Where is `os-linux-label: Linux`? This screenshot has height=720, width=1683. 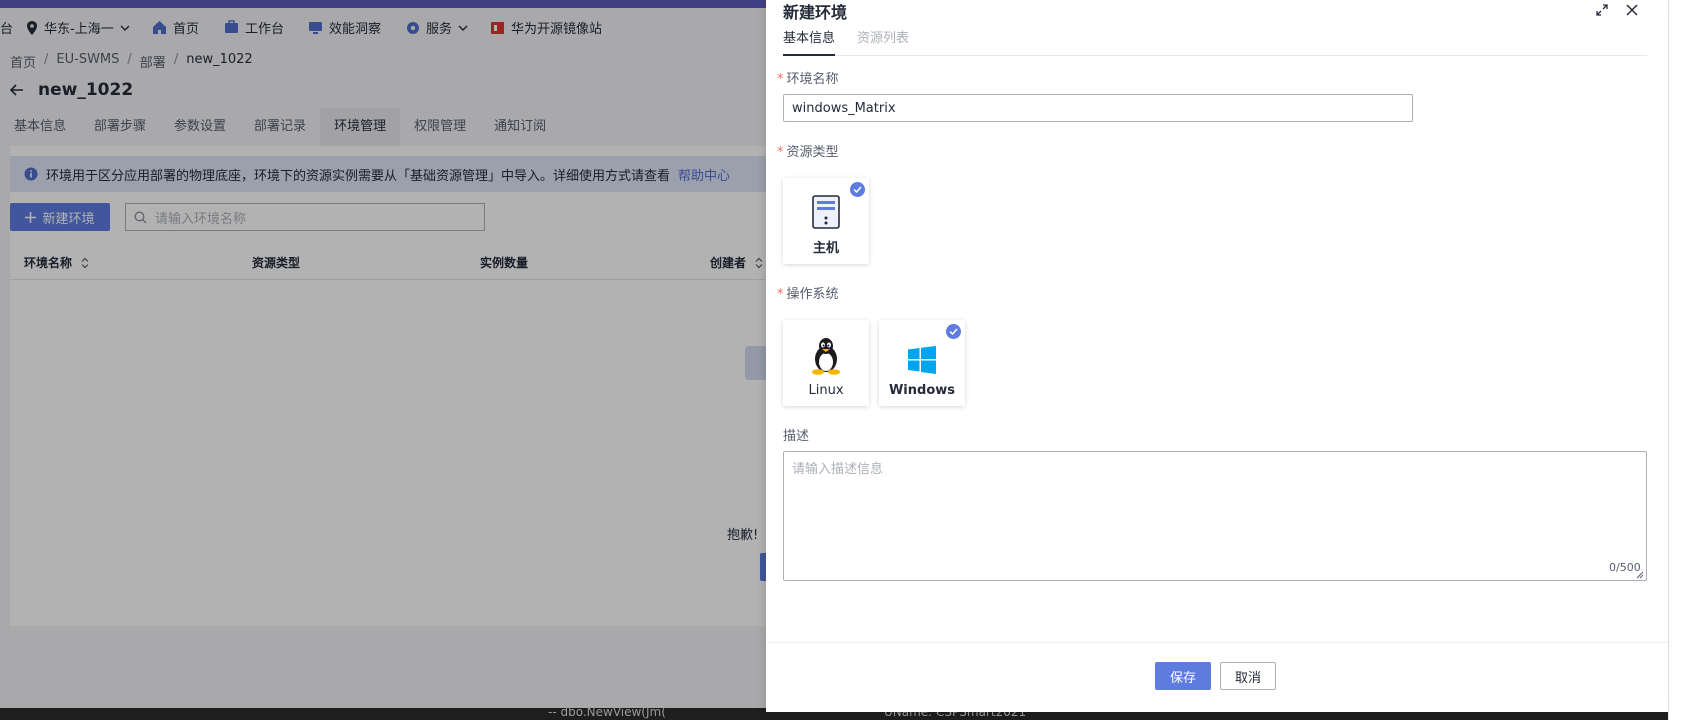 os-linux-label: Linux is located at coordinates (826, 390).